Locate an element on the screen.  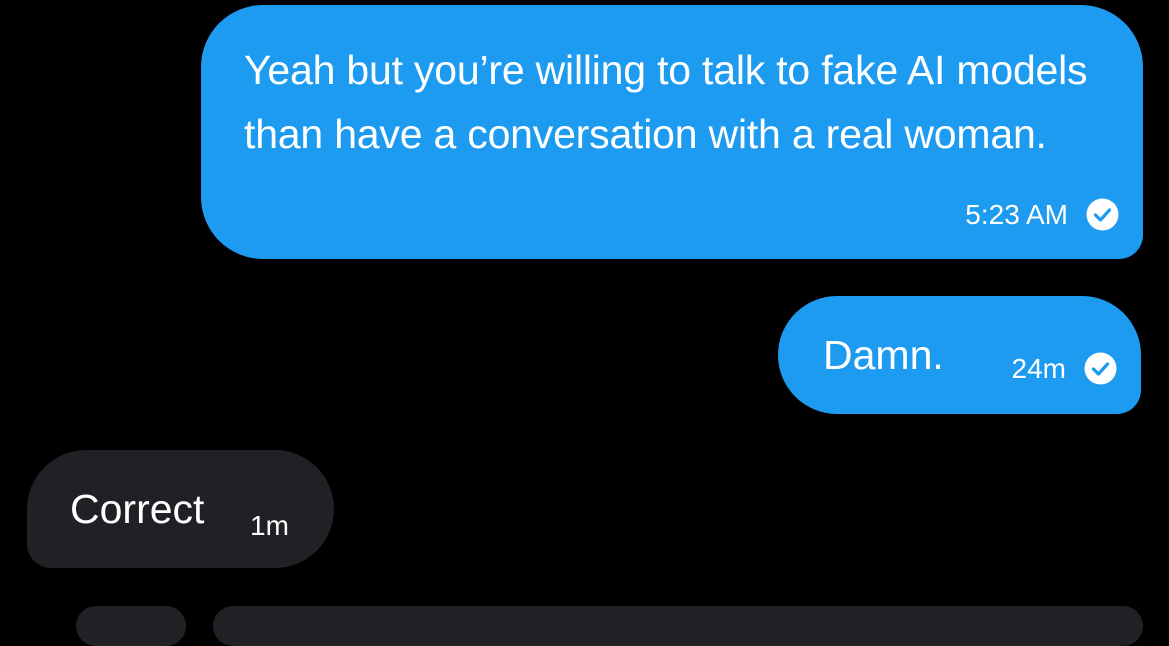
message-meta: 24m is located at coordinates (1064, 368).